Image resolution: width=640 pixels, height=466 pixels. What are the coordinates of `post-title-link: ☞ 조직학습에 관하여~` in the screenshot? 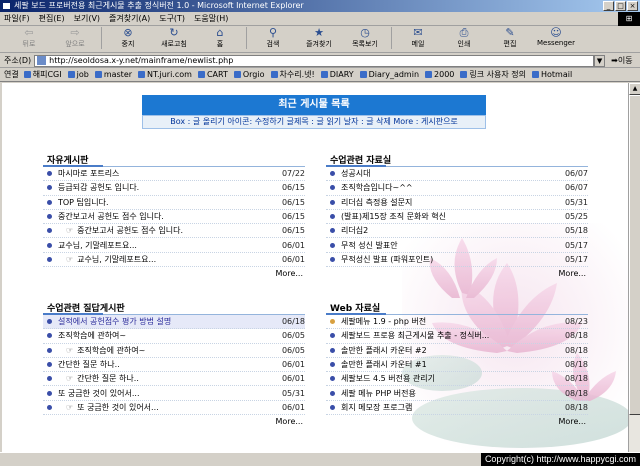 It's located at (166, 350).